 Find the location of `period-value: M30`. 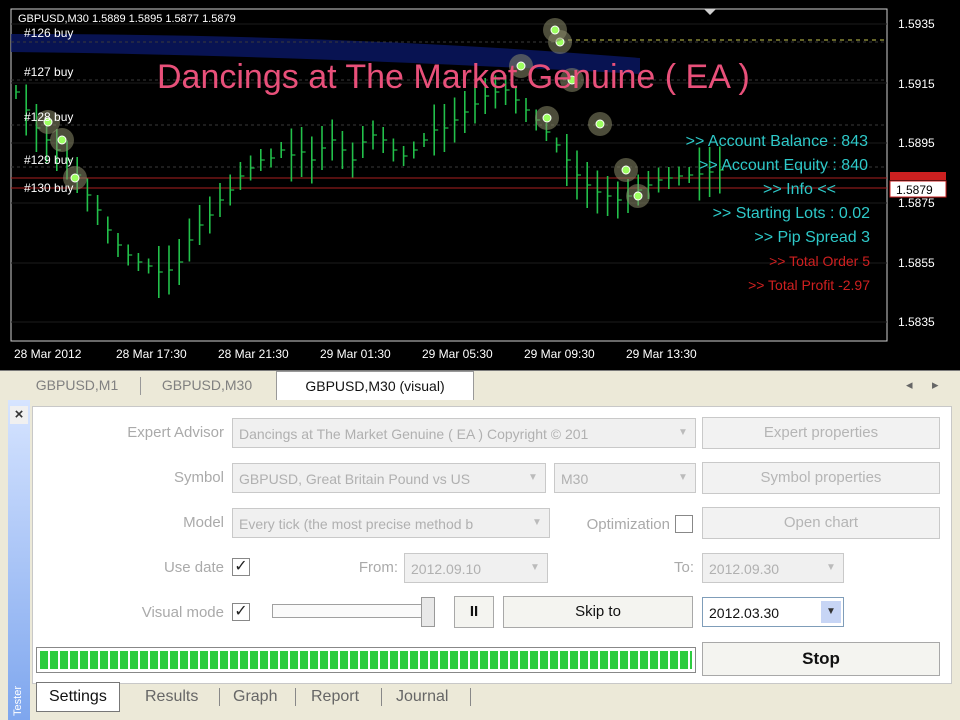

period-value: M30 is located at coordinates (575, 479).